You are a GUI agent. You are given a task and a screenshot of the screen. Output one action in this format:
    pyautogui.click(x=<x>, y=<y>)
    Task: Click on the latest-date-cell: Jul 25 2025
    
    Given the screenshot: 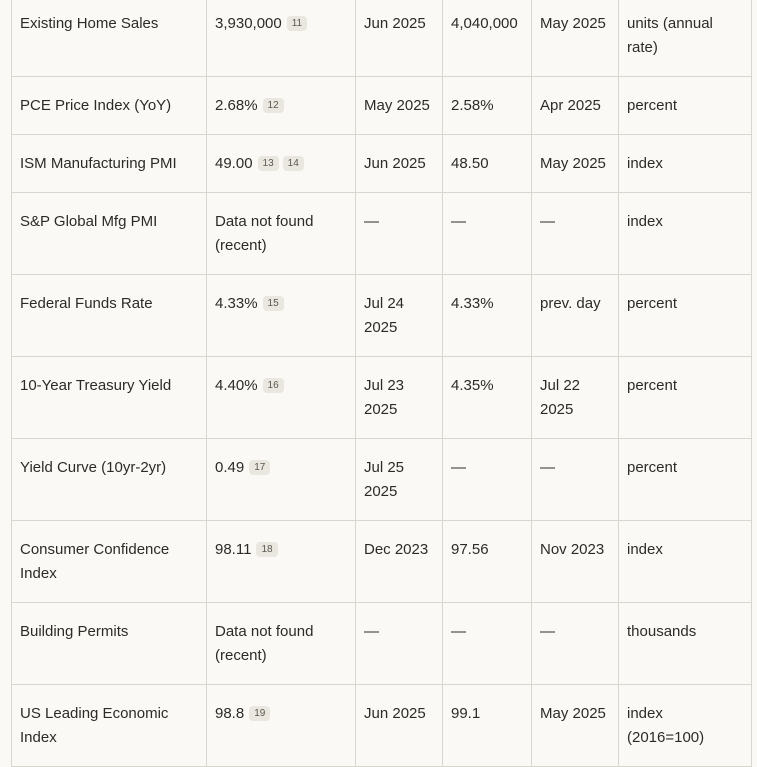 What is the action you would take?
    pyautogui.click(x=399, y=479)
    